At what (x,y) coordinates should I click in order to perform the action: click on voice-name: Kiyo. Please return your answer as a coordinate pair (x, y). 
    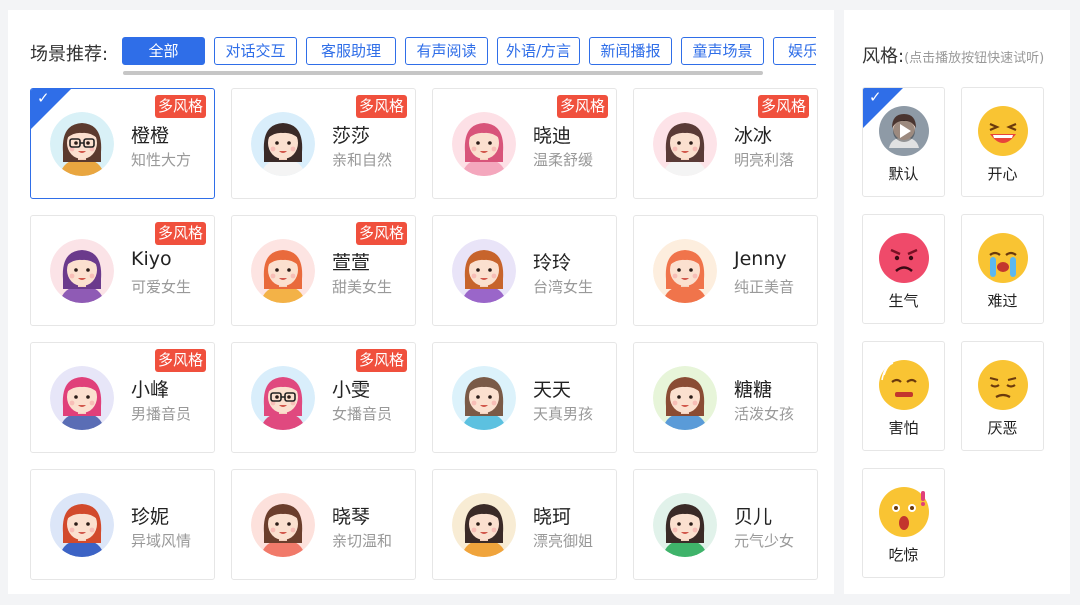
    Looking at the image, I should click on (151, 259).